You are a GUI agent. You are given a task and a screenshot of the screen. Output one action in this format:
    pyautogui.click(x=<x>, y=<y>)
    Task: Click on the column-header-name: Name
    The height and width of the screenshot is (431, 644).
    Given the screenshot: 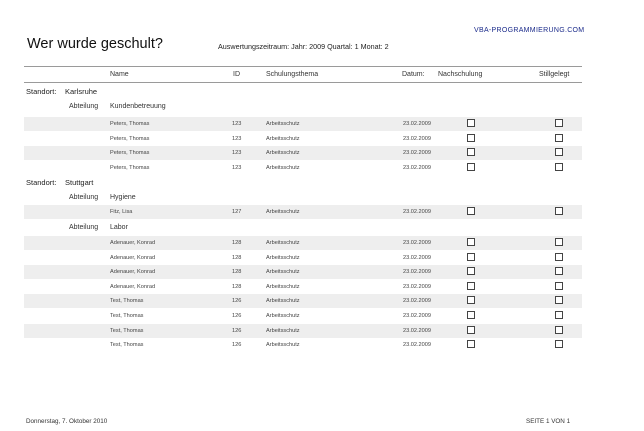 What is the action you would take?
    pyautogui.click(x=119, y=74)
    